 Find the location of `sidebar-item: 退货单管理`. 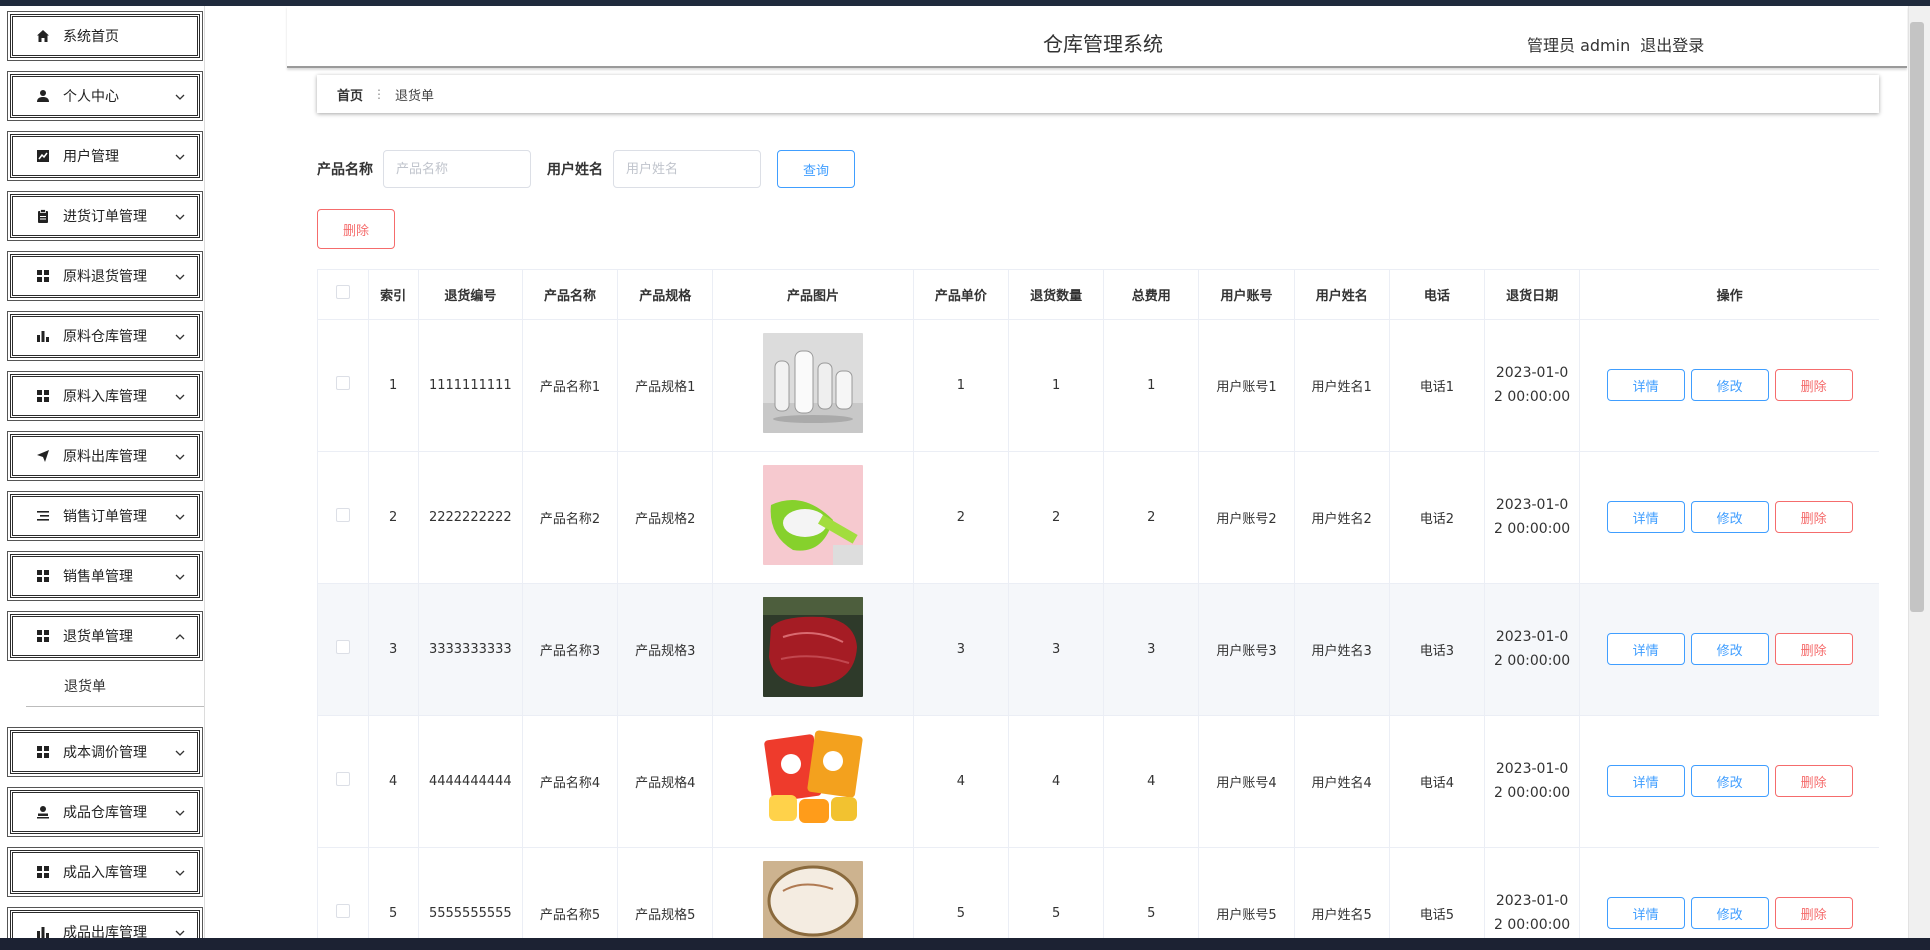

sidebar-item: 退货单管理 is located at coordinates (102, 636).